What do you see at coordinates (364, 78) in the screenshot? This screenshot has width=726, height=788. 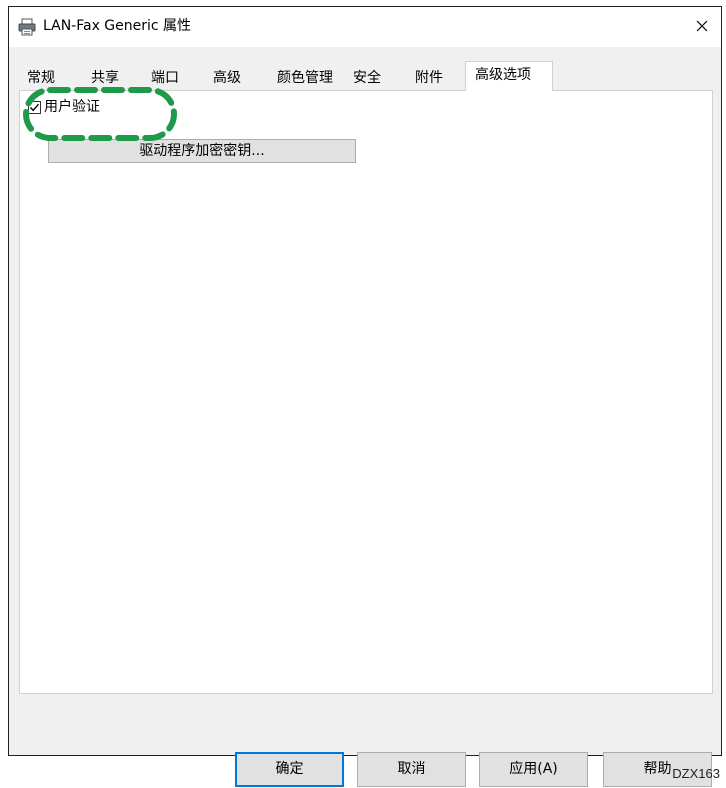 I see `tab-security: 安全` at bounding box center [364, 78].